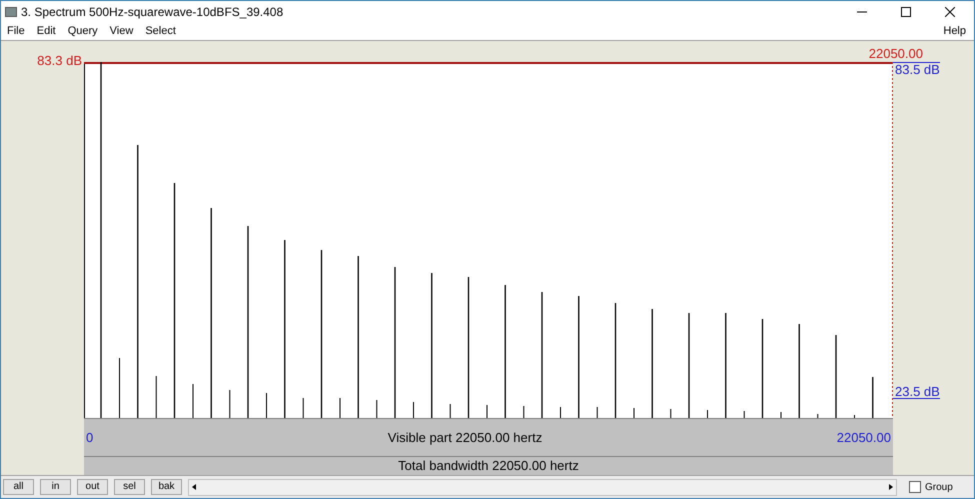 This screenshot has height=499, width=975. I want to click on axis-end-label: 22050.00, so click(863, 437).